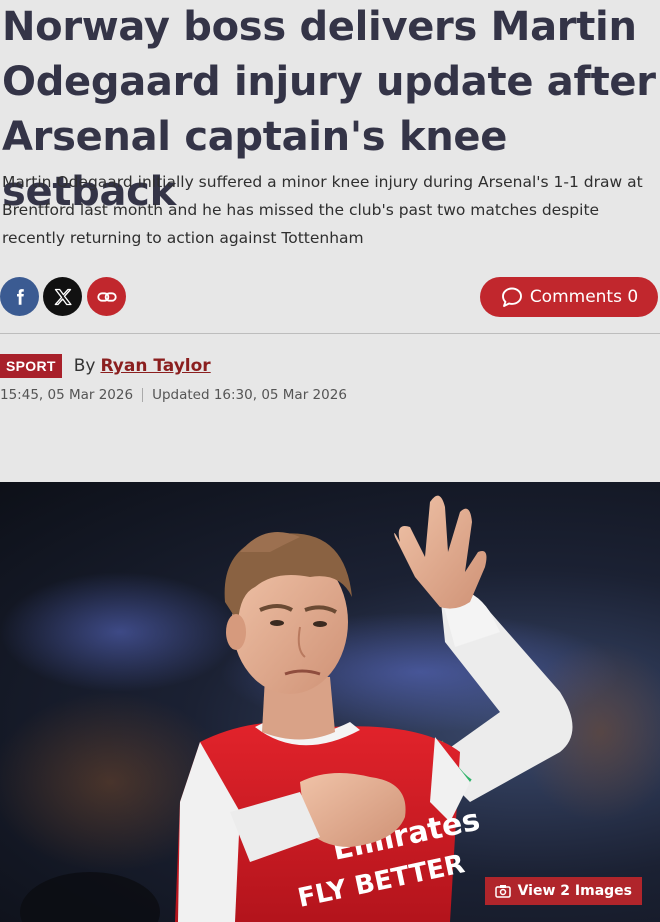 The width and height of the screenshot is (660, 922). I want to click on comments-button: Comments 0, so click(569, 297).